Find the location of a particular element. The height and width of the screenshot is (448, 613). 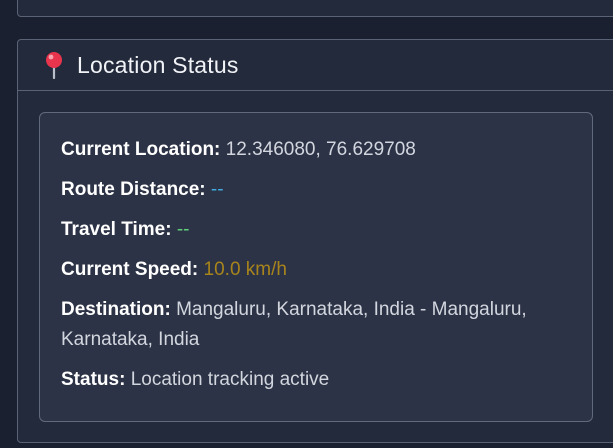

current-location-value: 12.346080, 76.629708 is located at coordinates (320, 149).